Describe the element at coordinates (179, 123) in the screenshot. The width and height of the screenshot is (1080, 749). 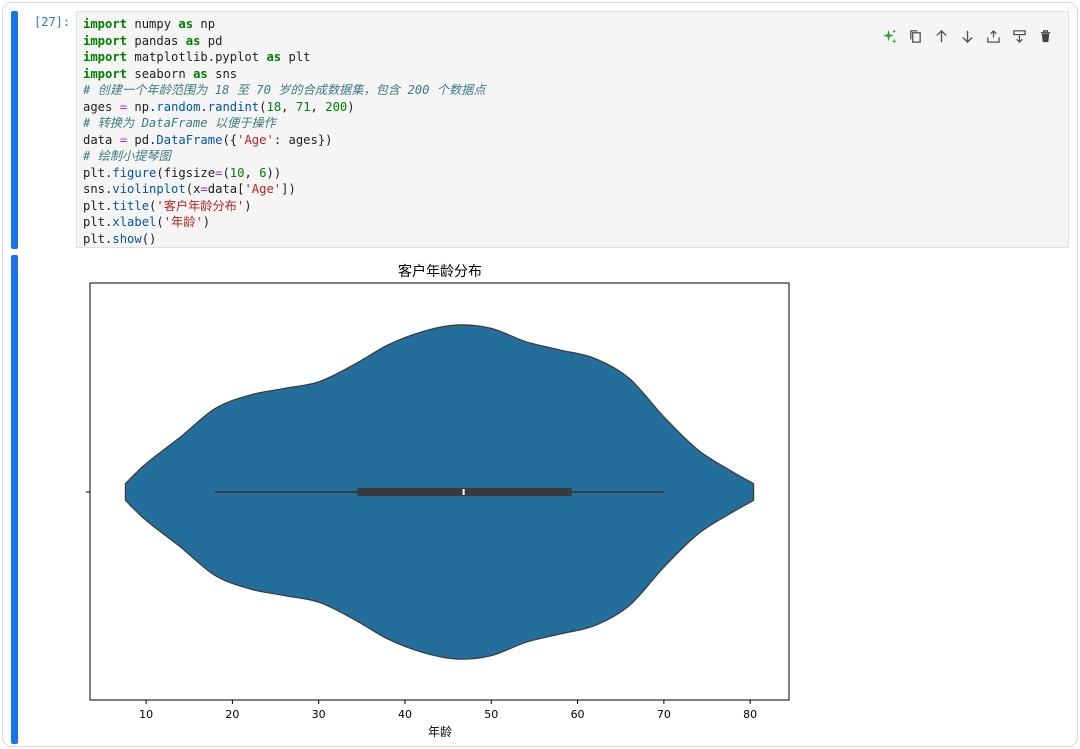
I see `code-line: # 转换为 DataFrame 以便于操作` at that location.